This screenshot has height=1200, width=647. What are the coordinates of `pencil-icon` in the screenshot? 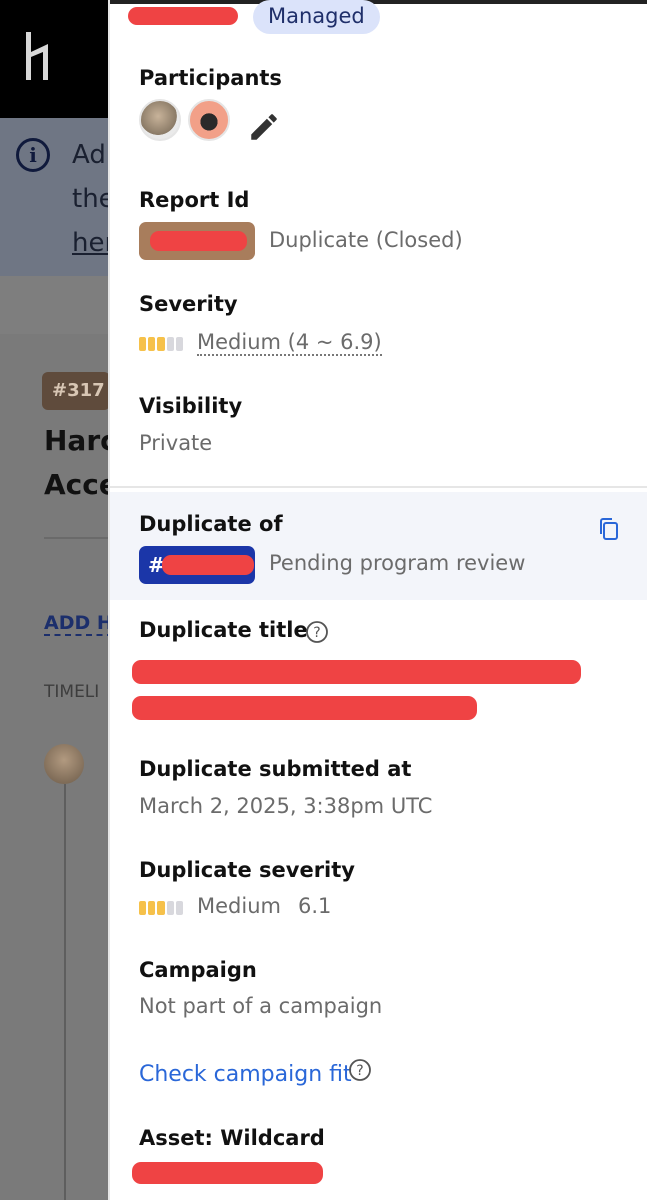 It's located at (264, 127).